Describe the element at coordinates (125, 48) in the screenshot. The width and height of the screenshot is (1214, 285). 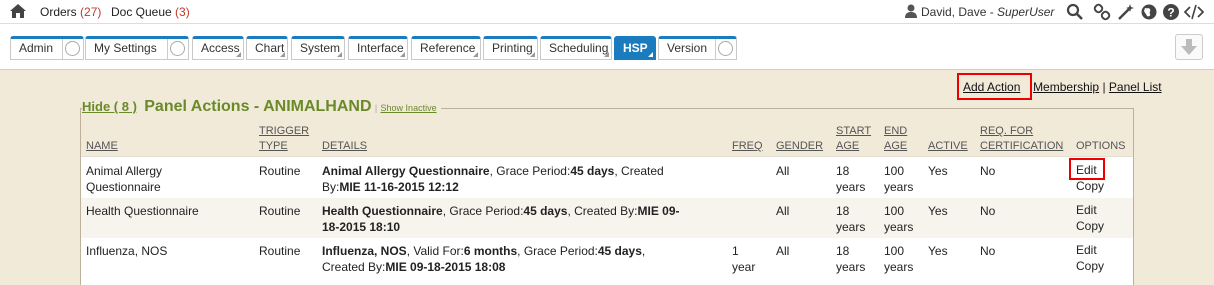
I see `tab-my-settings-label: My Settings` at that location.